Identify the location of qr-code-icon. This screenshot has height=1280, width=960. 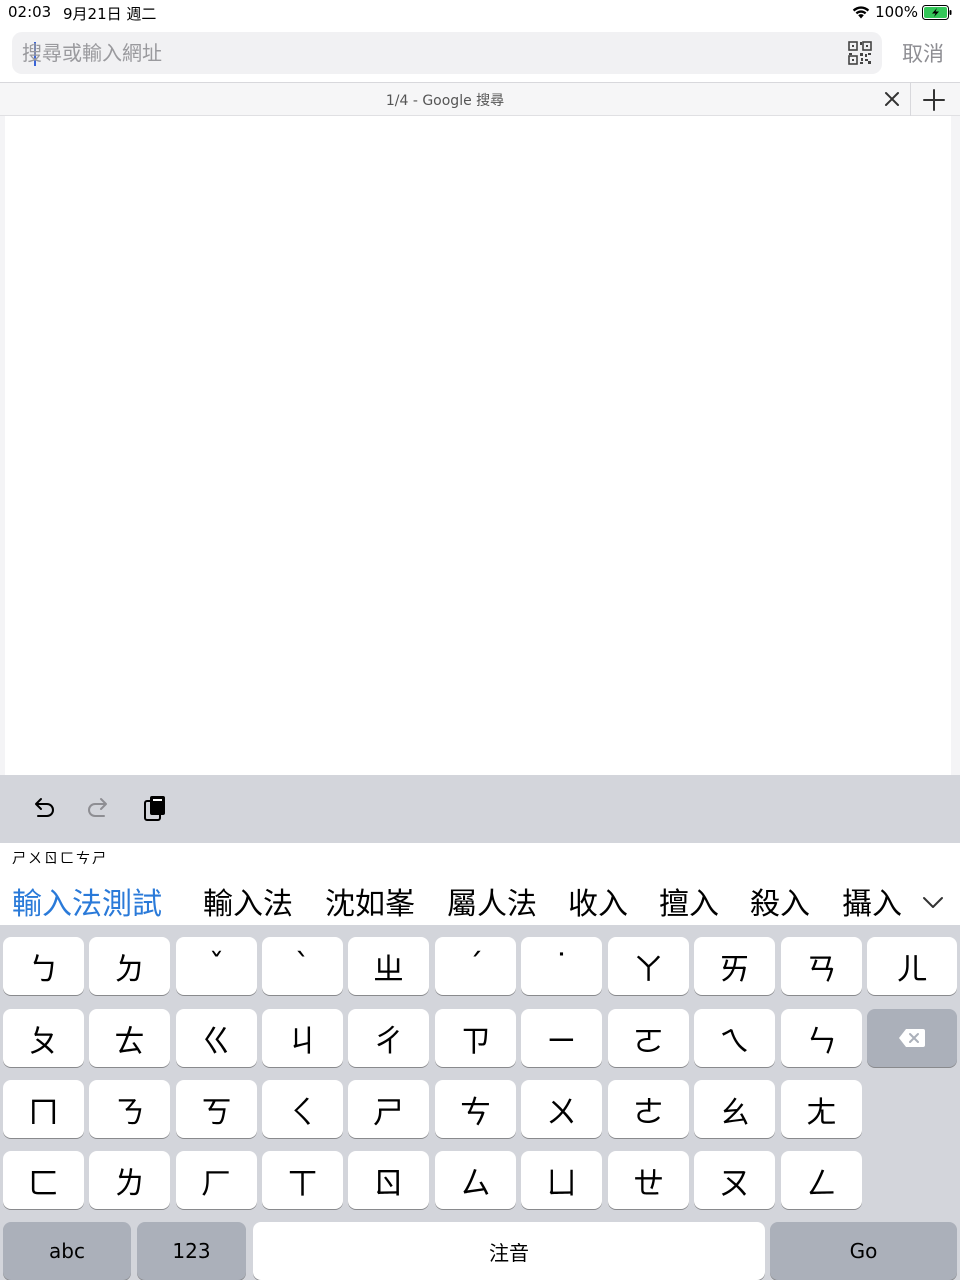
(860, 53).